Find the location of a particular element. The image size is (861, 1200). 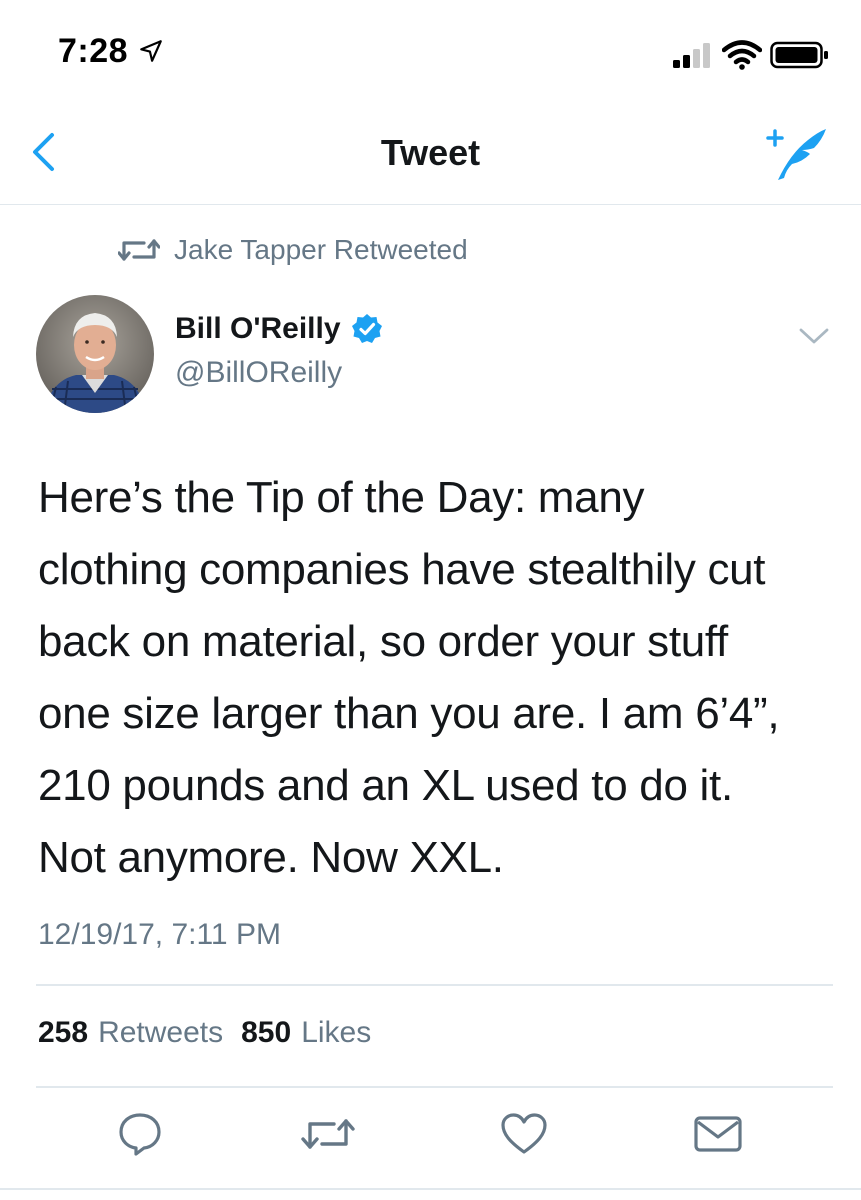

like-icon is located at coordinates (524, 1133).